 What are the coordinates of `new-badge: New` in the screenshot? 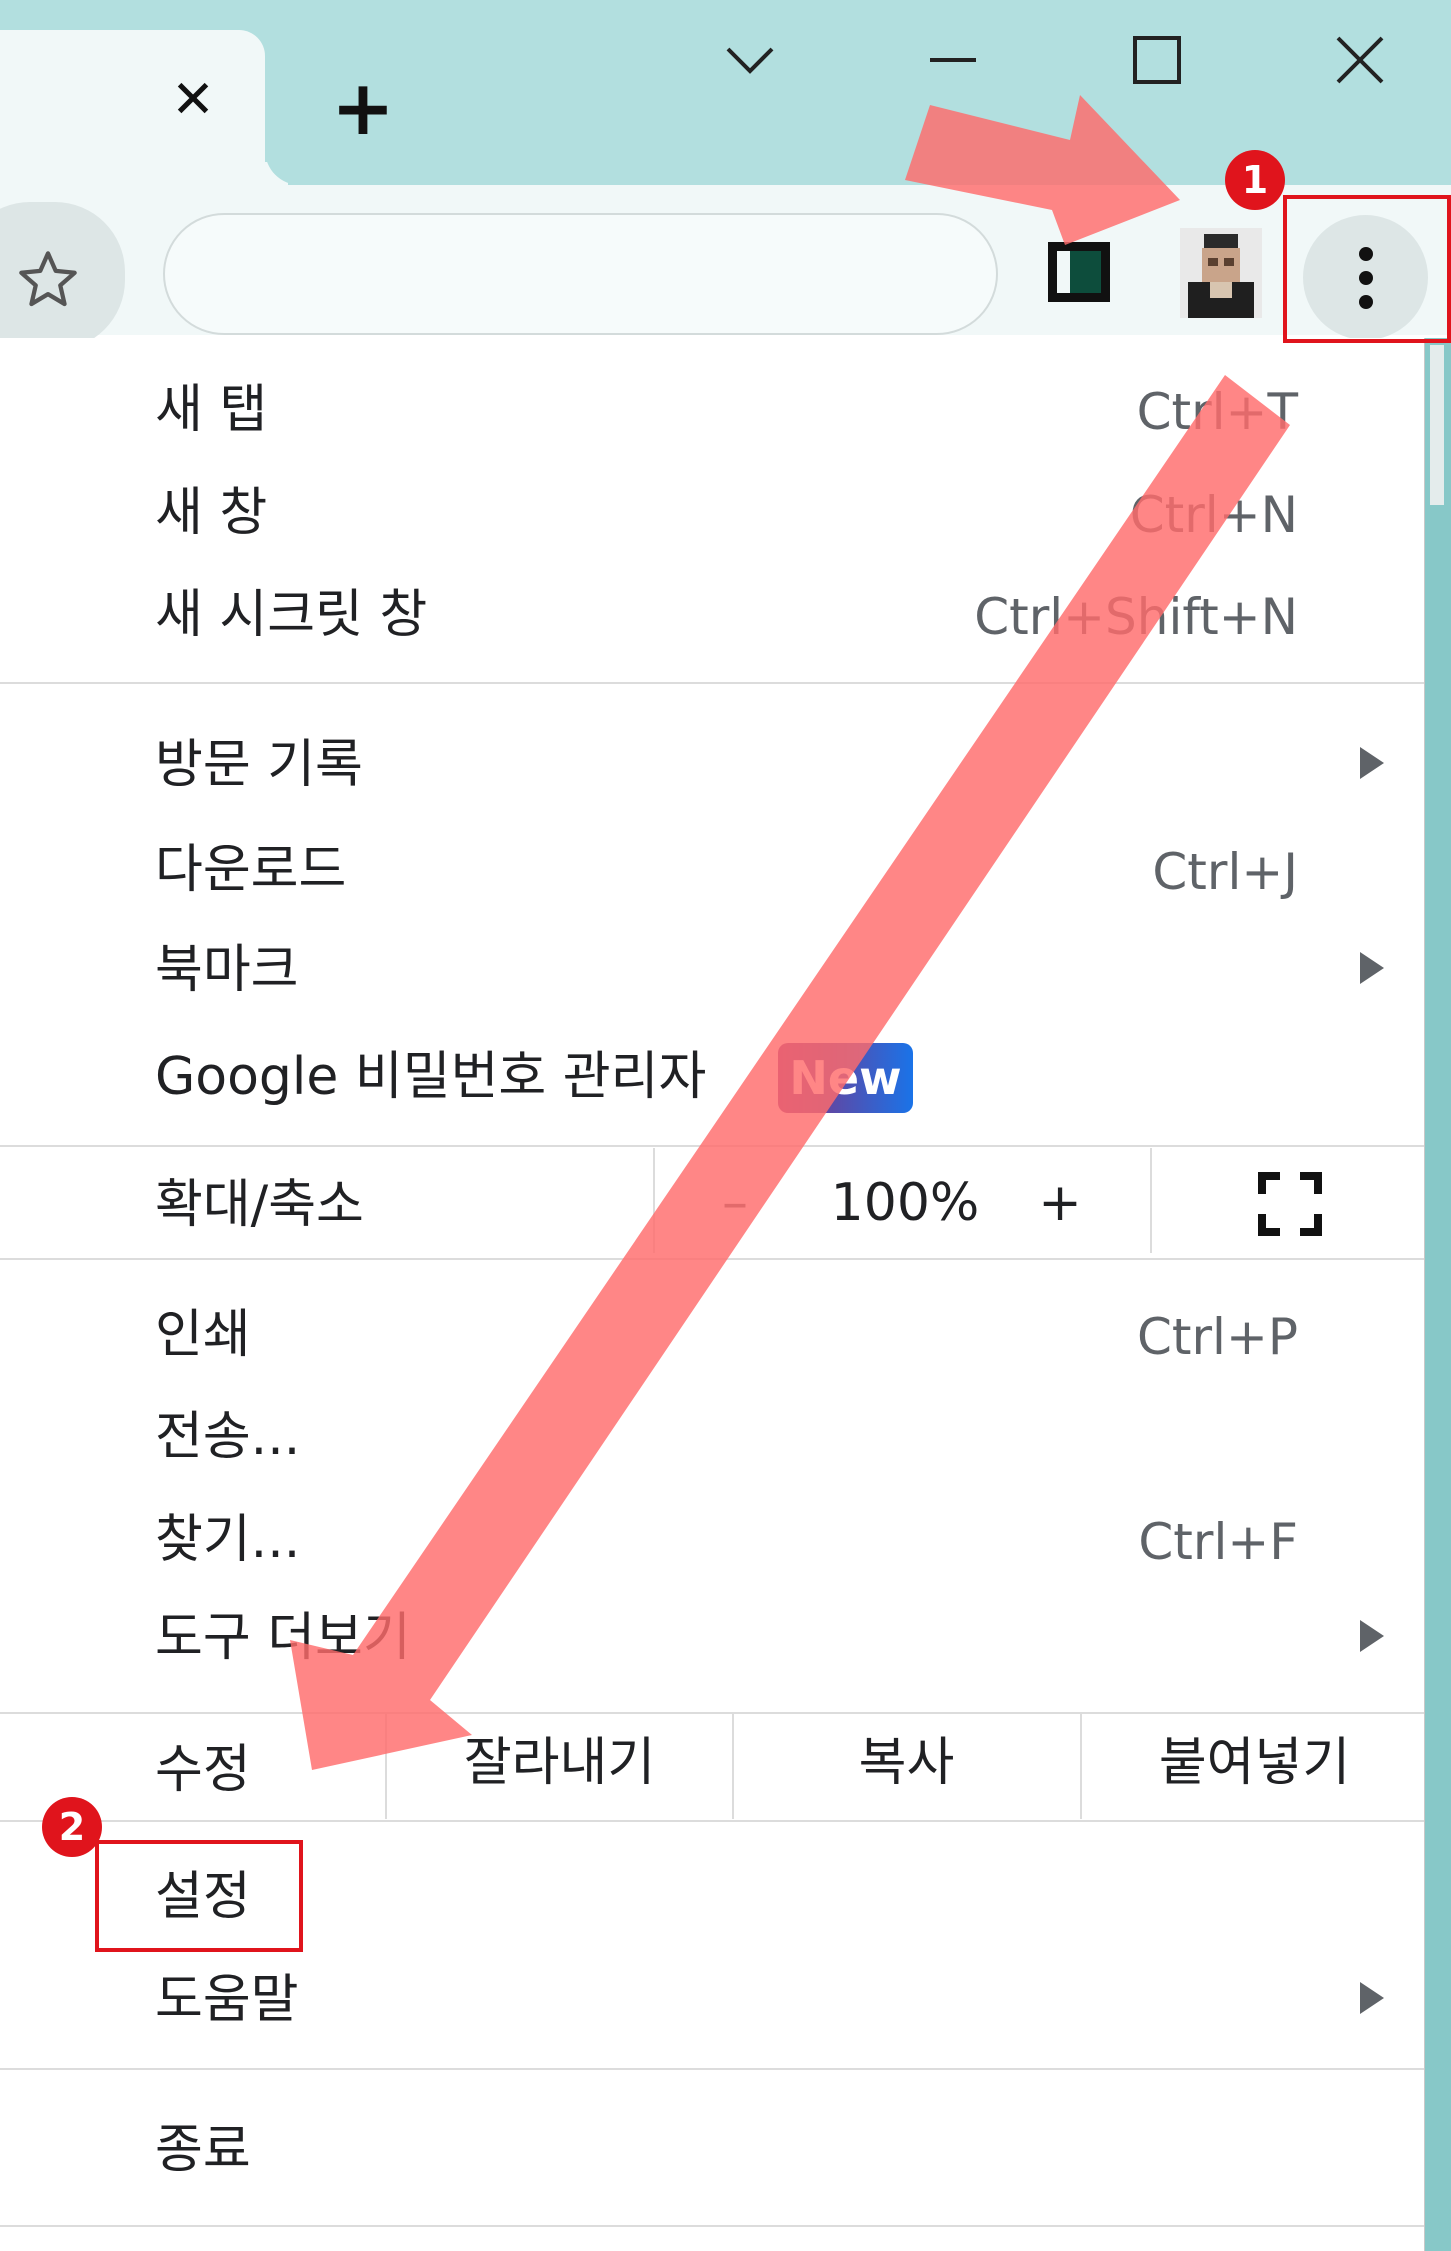 It's located at (845, 1078).